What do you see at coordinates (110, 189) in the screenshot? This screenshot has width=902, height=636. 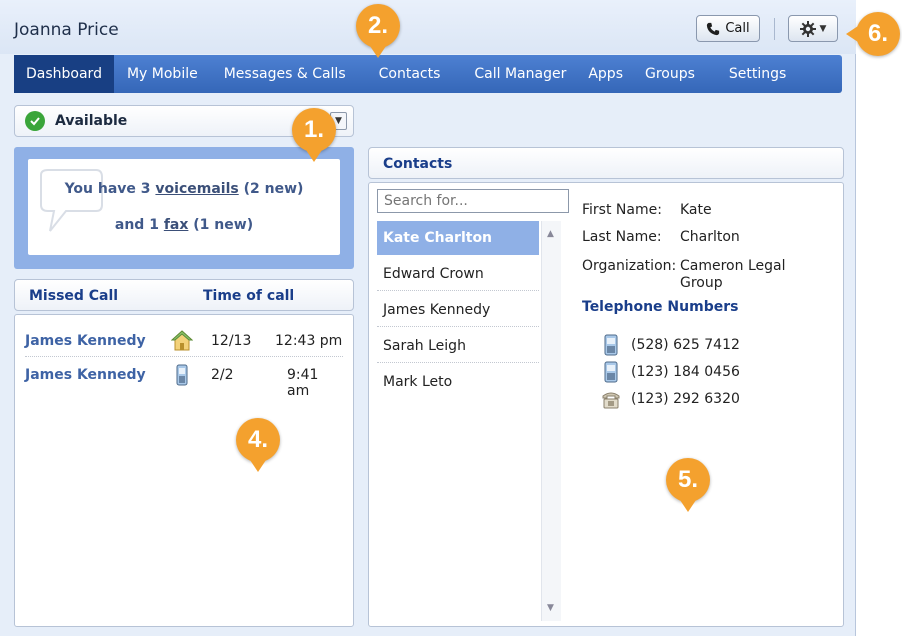 I see `voicemail-prefix: You have 3` at bounding box center [110, 189].